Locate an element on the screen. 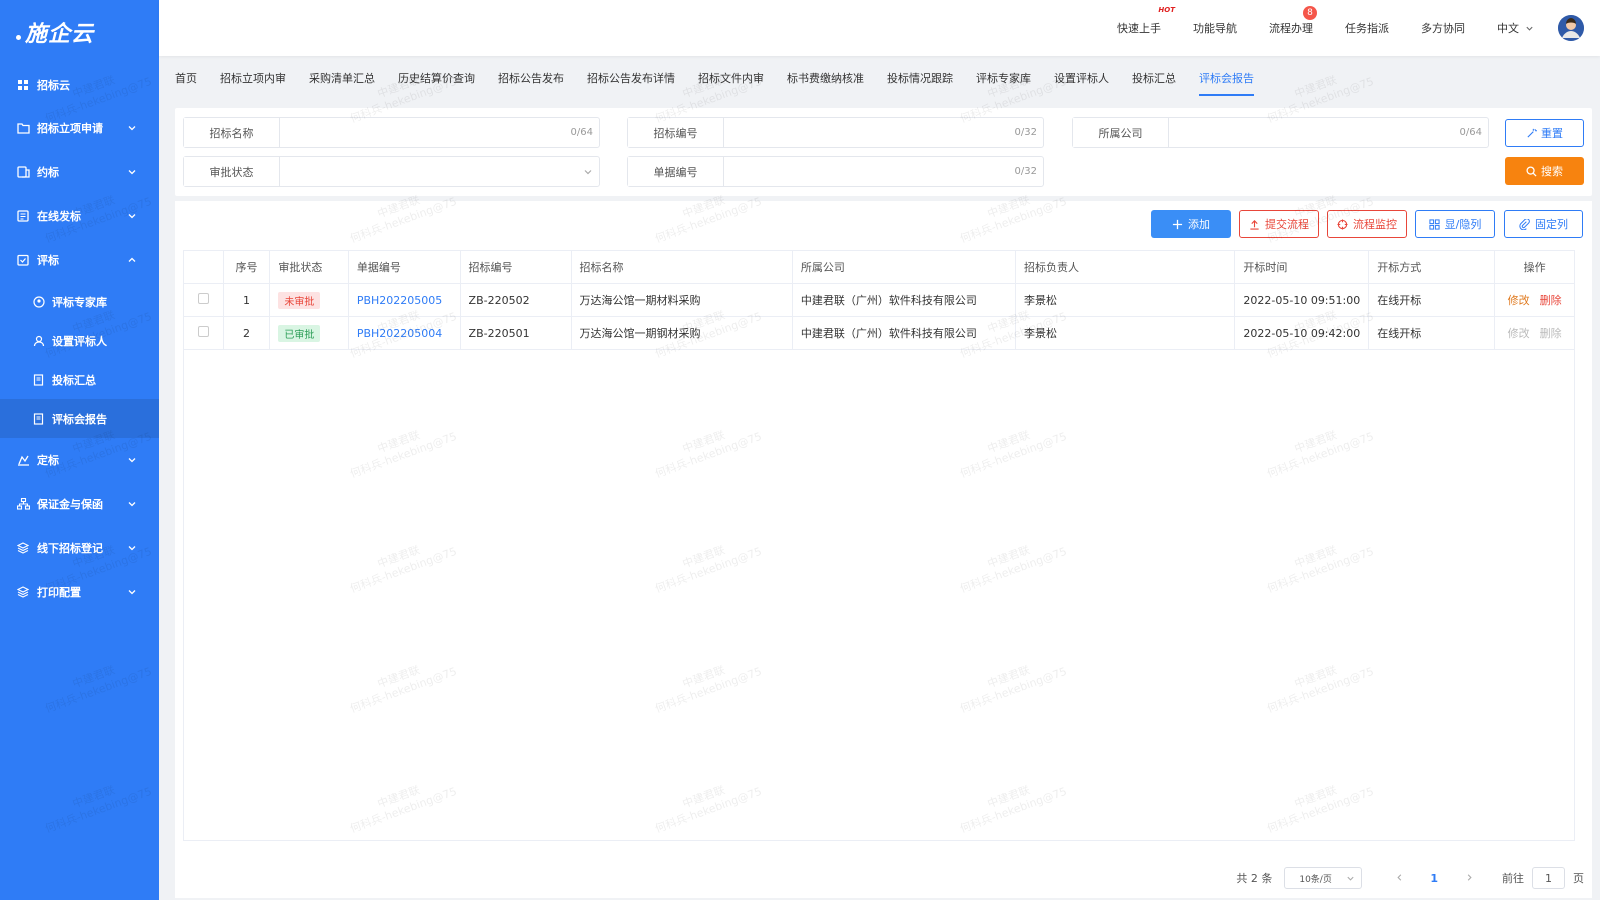  sidebar-item-online-bid: 在线发标 is located at coordinates (79, 216).